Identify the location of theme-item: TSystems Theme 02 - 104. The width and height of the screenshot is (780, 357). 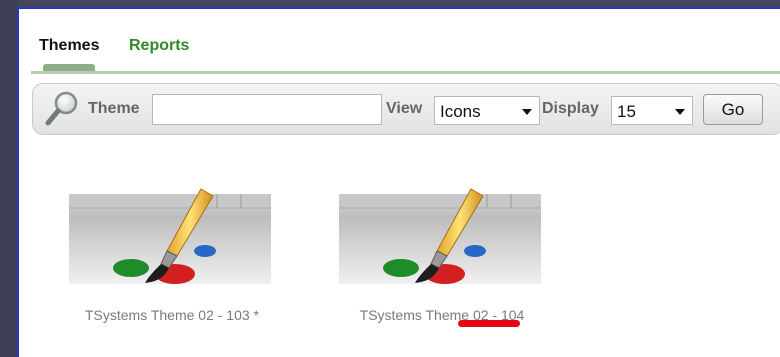
(442, 254).